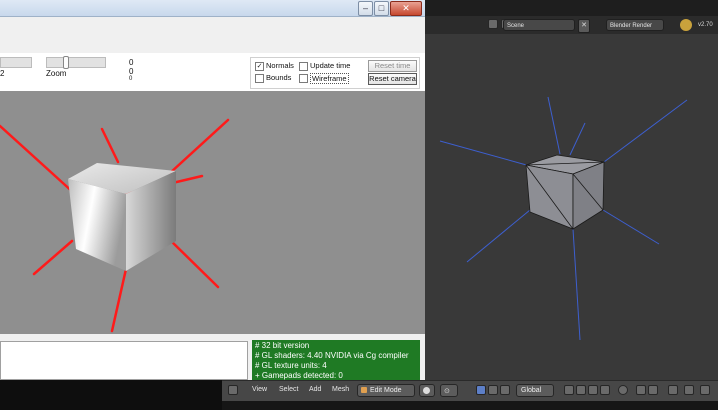 The height and width of the screenshot is (410, 718). I want to click on bounds-checkbox, so click(259, 78).